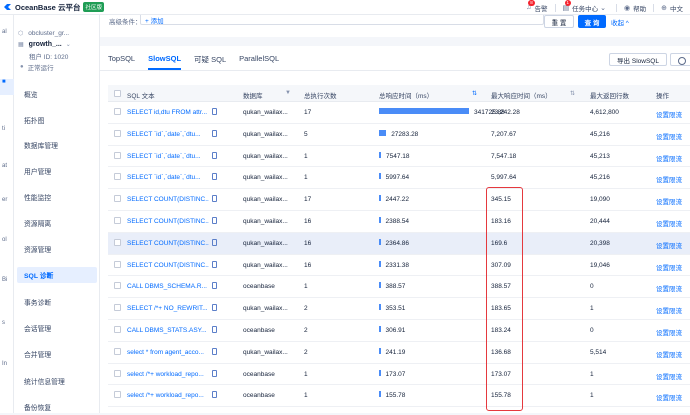  Describe the element at coordinates (57, 381) in the screenshot. I see `nav-item-statistics: 统计信息管理` at that location.